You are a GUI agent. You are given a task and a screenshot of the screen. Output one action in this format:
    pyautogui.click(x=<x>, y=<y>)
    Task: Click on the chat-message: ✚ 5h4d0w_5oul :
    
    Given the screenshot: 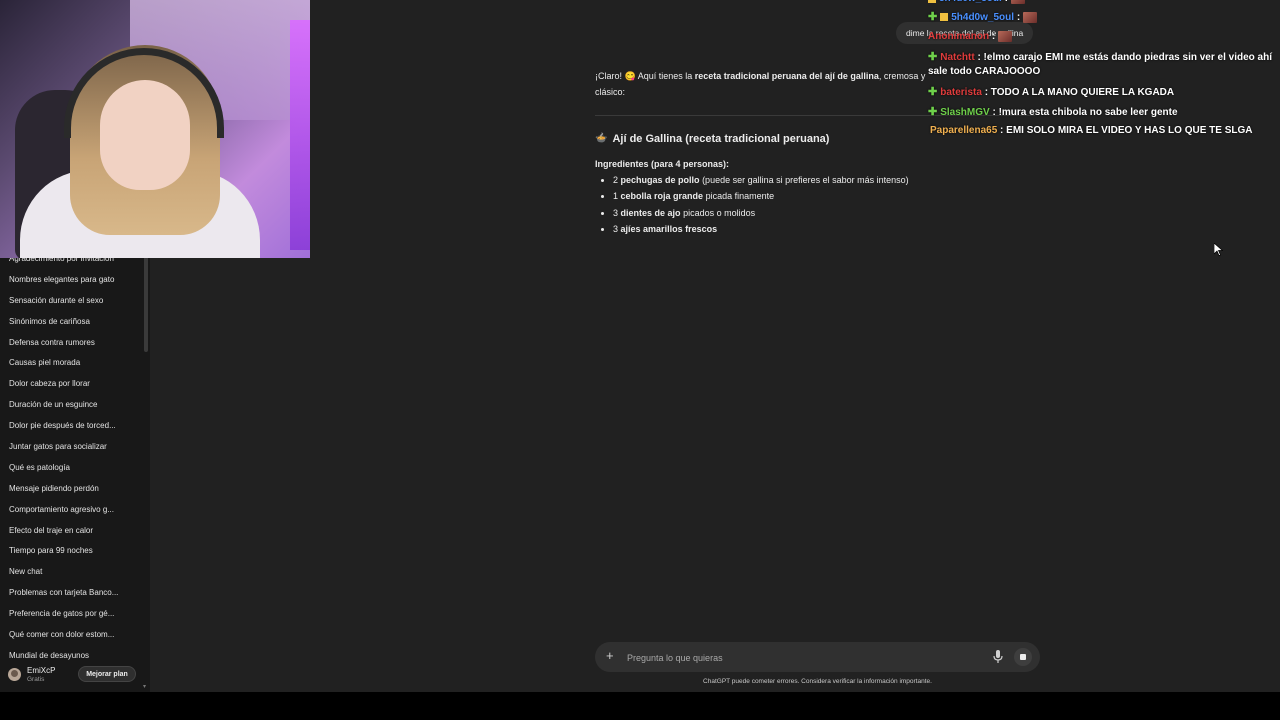 What is the action you would take?
    pyautogui.click(x=983, y=16)
    